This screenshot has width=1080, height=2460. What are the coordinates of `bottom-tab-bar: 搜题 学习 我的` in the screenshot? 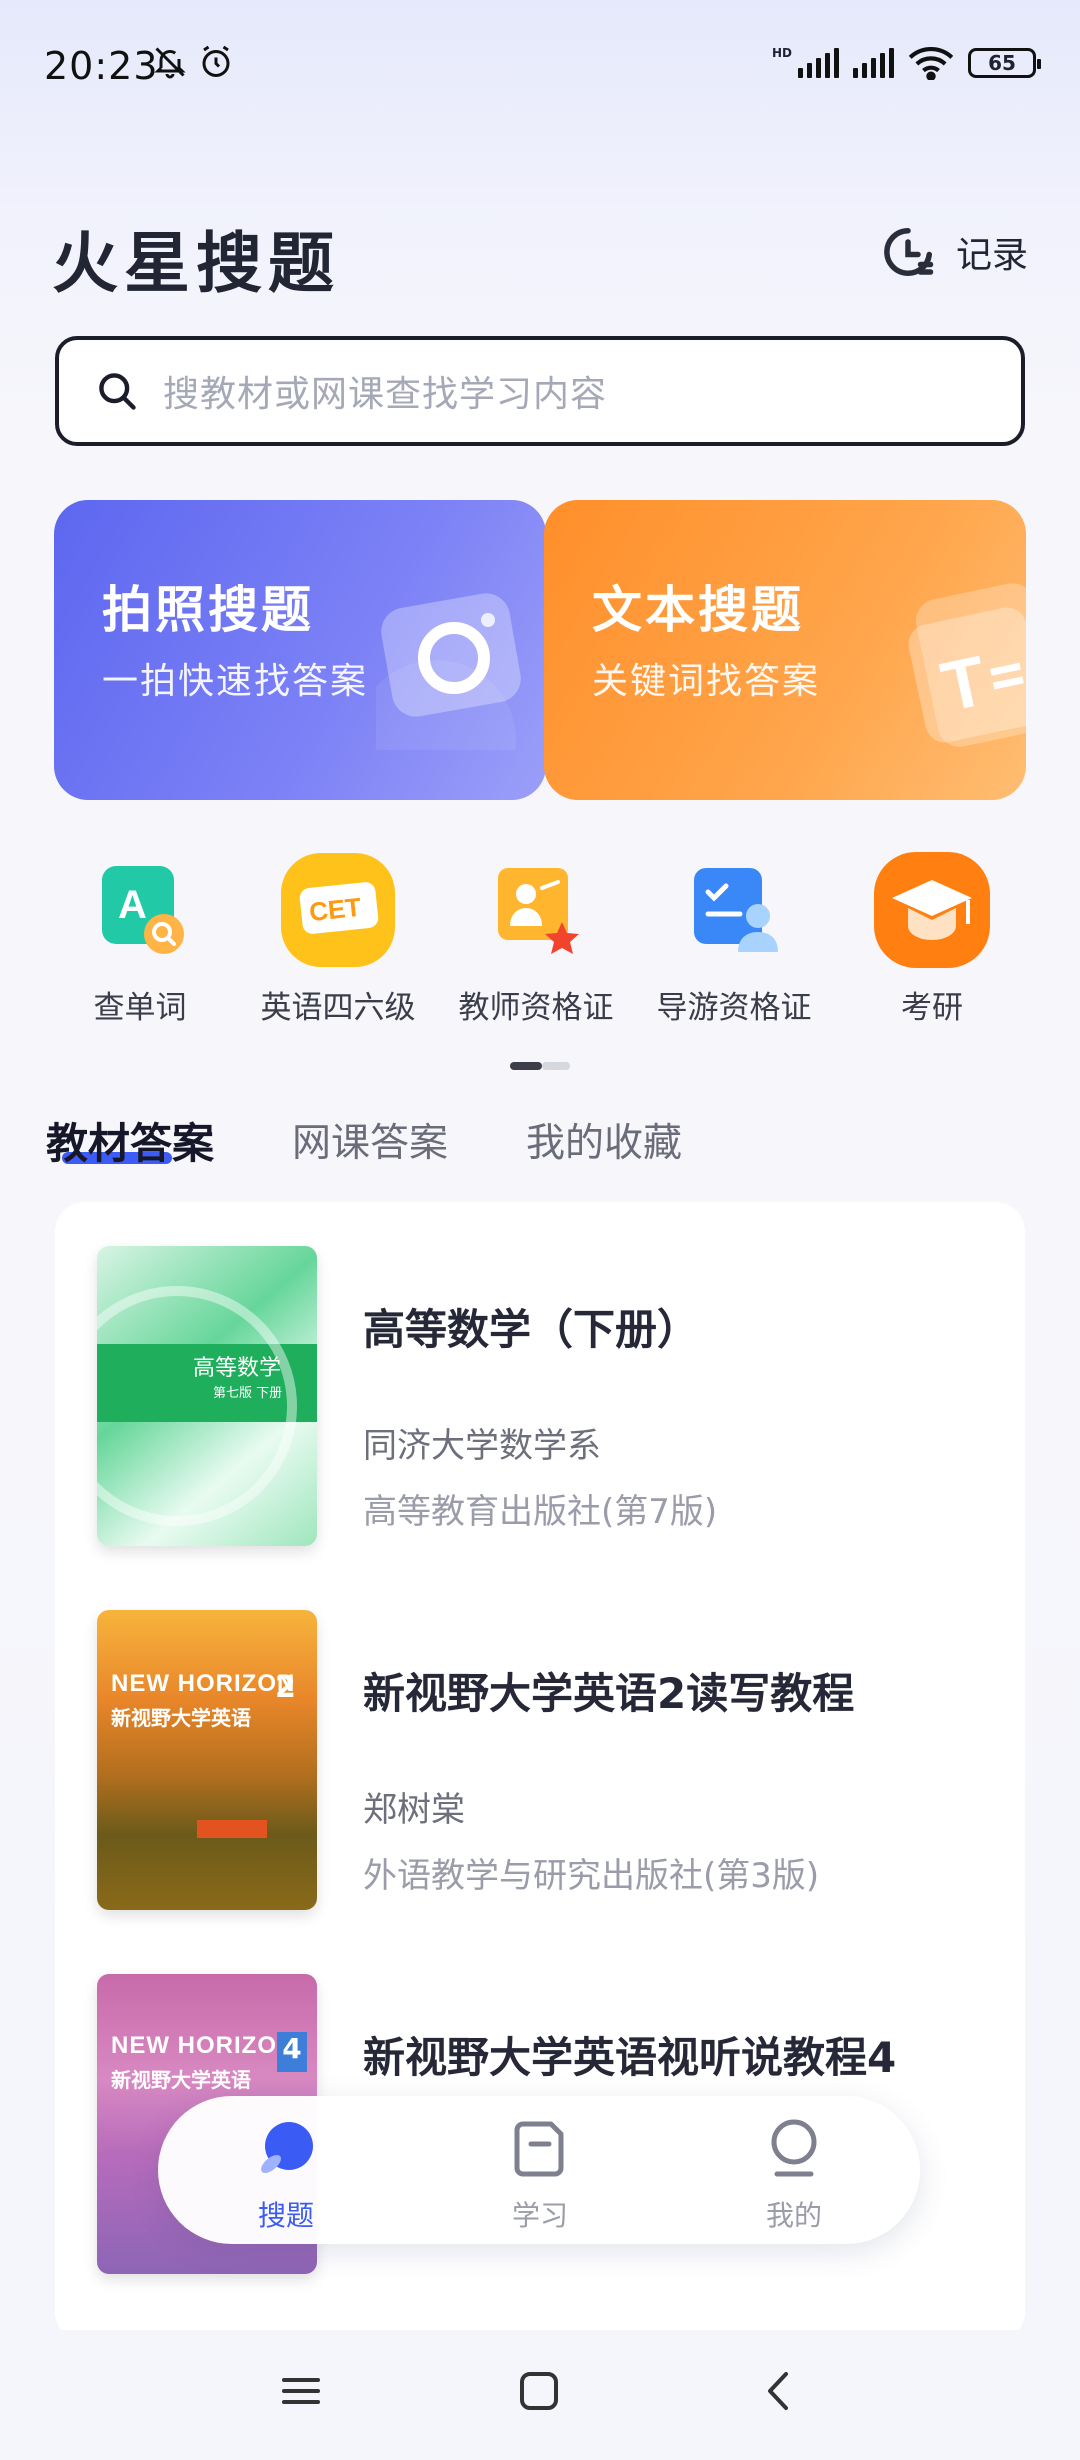 It's located at (539, 2170).